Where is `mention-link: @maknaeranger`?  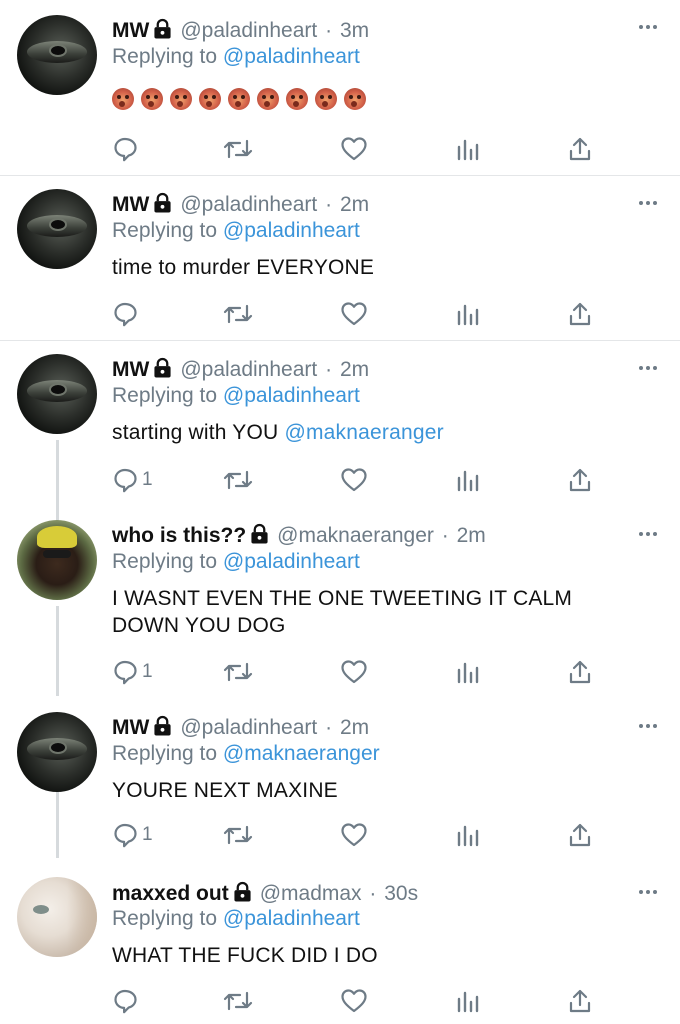 mention-link: @maknaeranger is located at coordinates (363, 432).